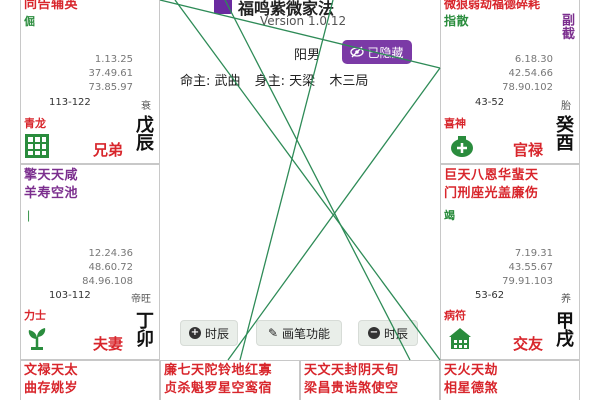 The height and width of the screenshot is (400, 600). What do you see at coordinates (273, 333) in the screenshot?
I see `pencil-icon: ✎` at bounding box center [273, 333].